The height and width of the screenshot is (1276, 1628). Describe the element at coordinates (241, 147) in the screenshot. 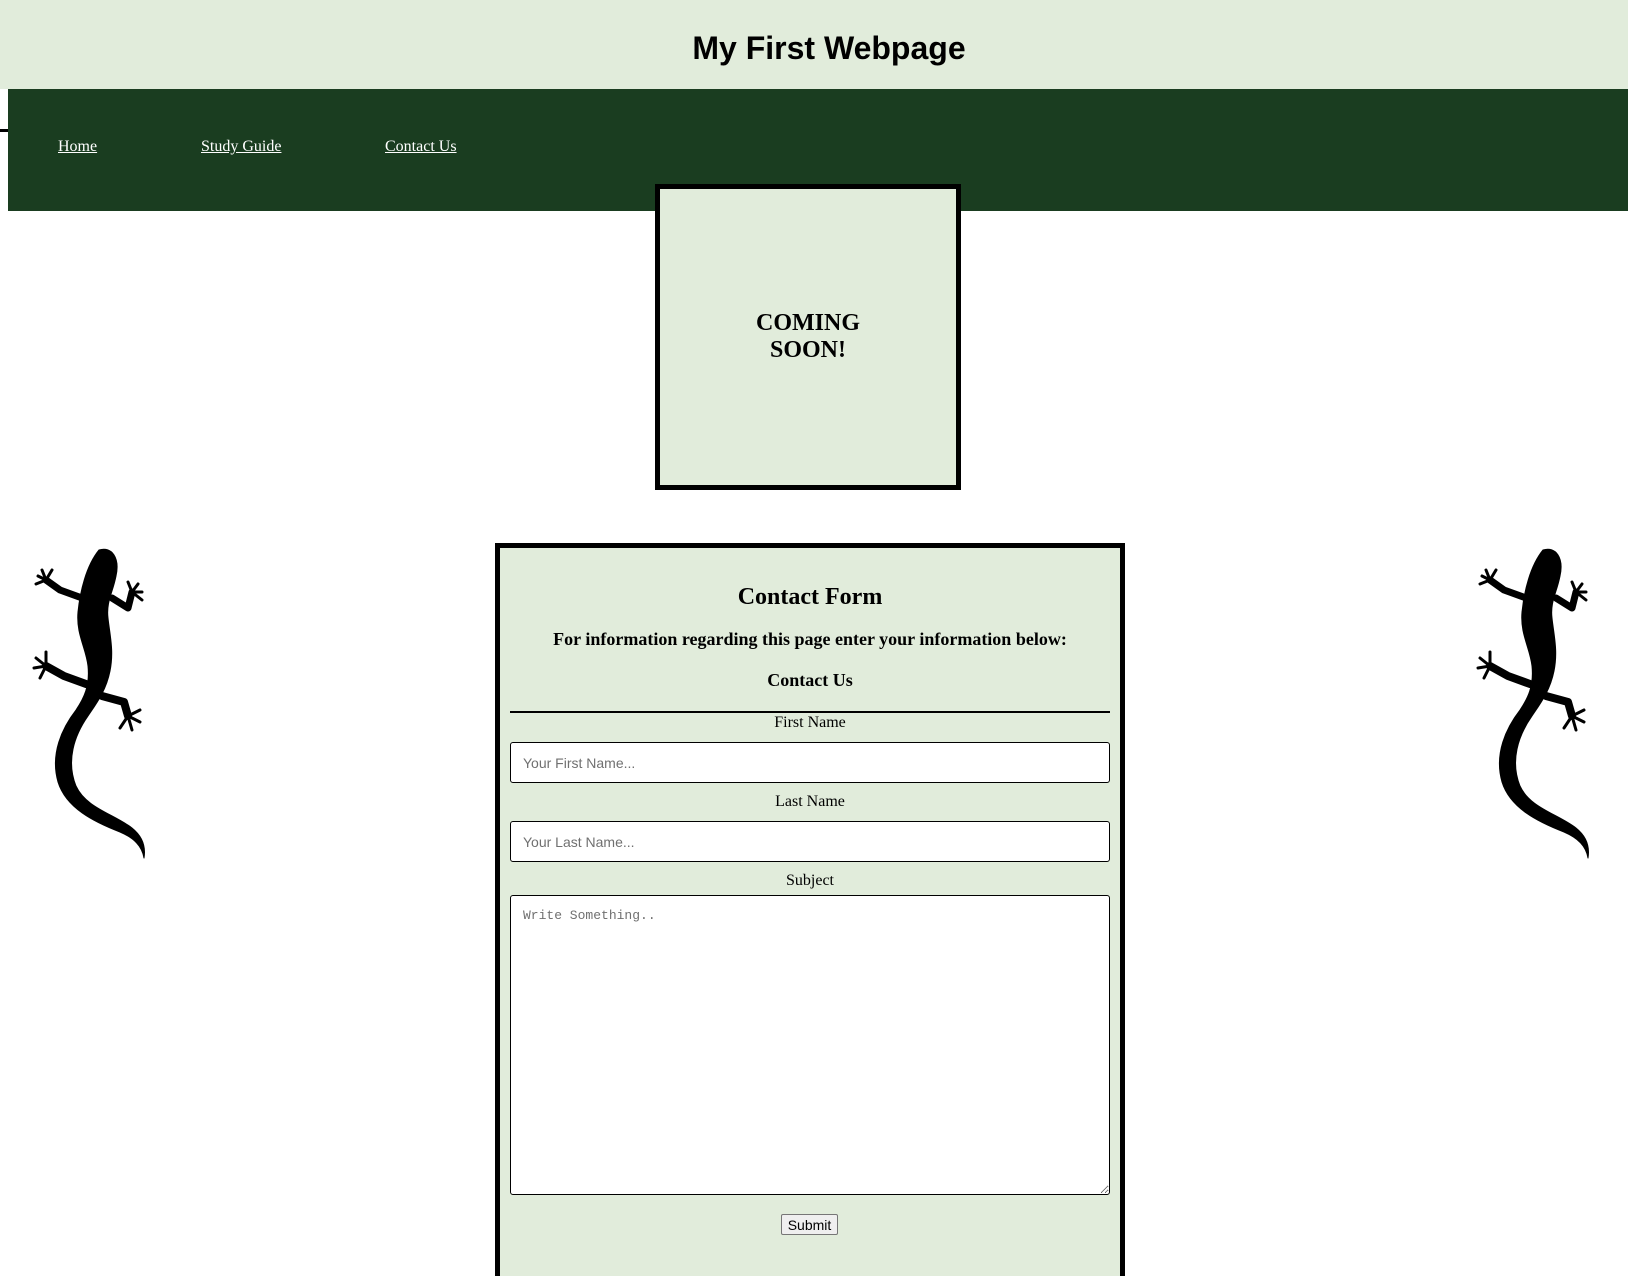

I see `nav-link-study-guide: Study Guide` at that location.